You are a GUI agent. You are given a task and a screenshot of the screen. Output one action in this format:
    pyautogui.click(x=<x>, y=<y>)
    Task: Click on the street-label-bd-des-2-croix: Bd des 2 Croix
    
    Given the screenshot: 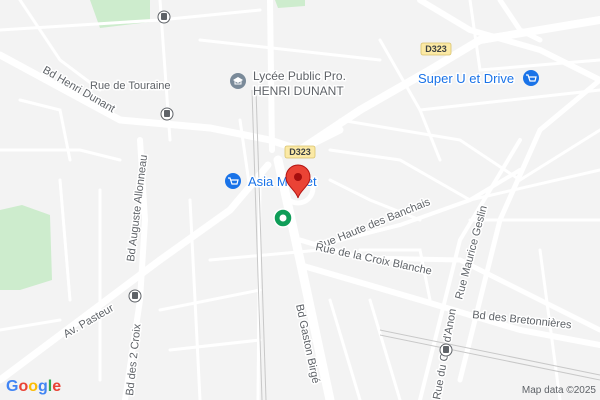 What is the action you would take?
    pyautogui.click(x=134, y=360)
    